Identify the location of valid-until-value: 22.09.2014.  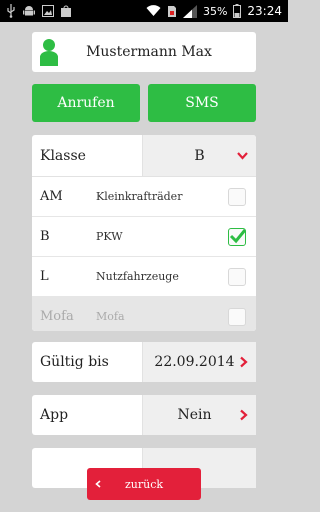
(194, 362).